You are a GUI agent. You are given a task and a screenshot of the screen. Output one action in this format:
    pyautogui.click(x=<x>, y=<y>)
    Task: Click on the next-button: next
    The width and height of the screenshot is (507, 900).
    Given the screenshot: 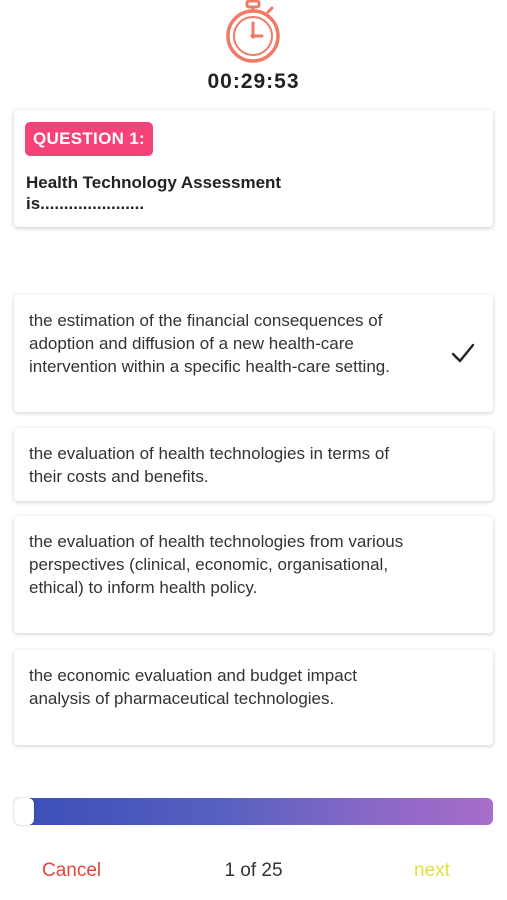 What is the action you would take?
    pyautogui.click(x=432, y=871)
    